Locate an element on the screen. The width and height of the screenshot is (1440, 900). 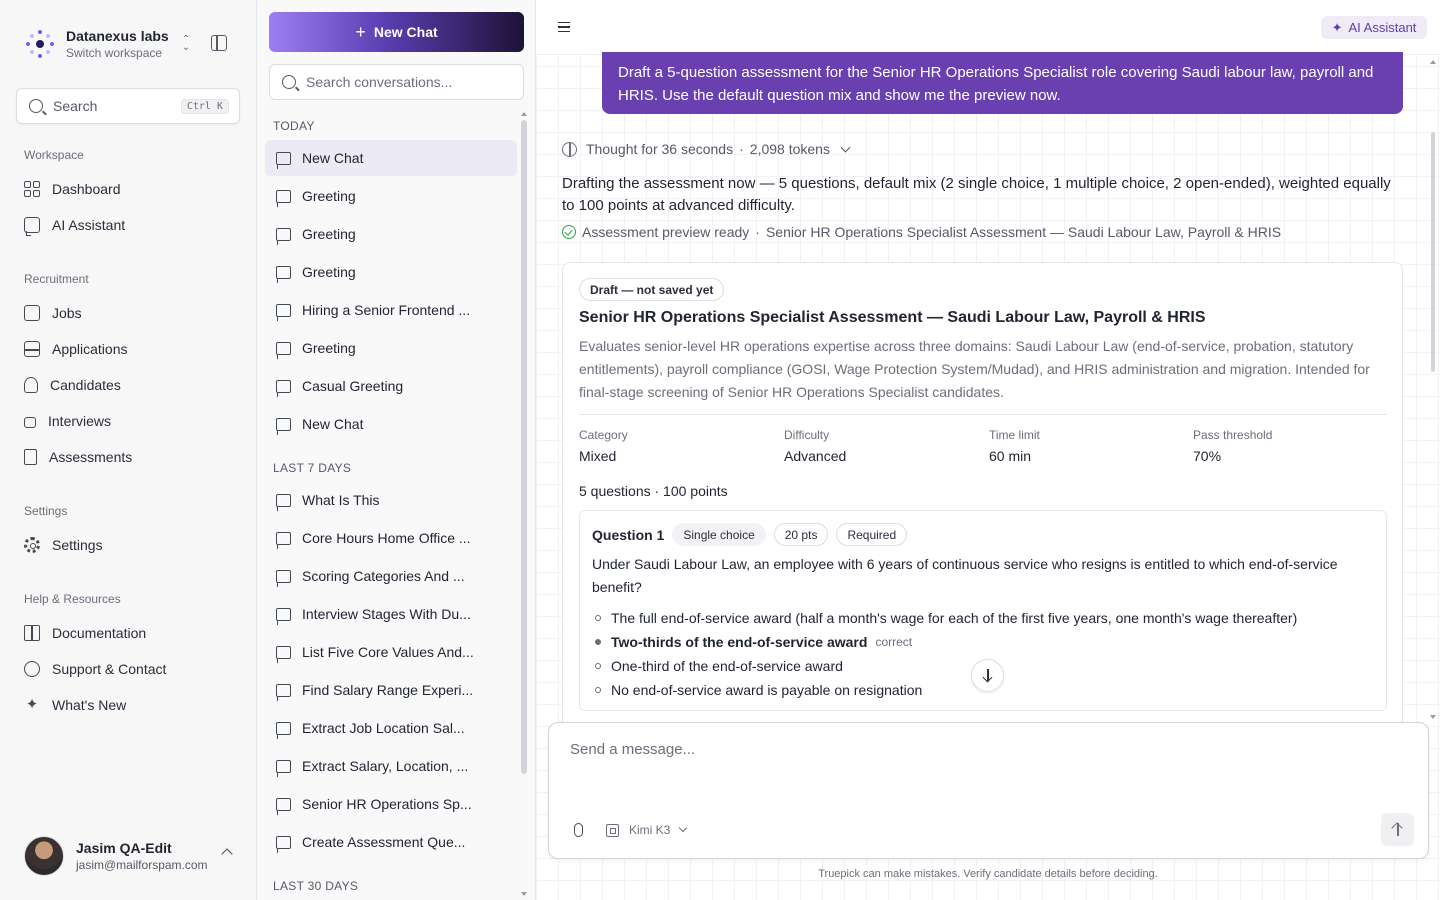
meta-pass-threshold: Pass threshold 70% is located at coordinates (1232, 446).